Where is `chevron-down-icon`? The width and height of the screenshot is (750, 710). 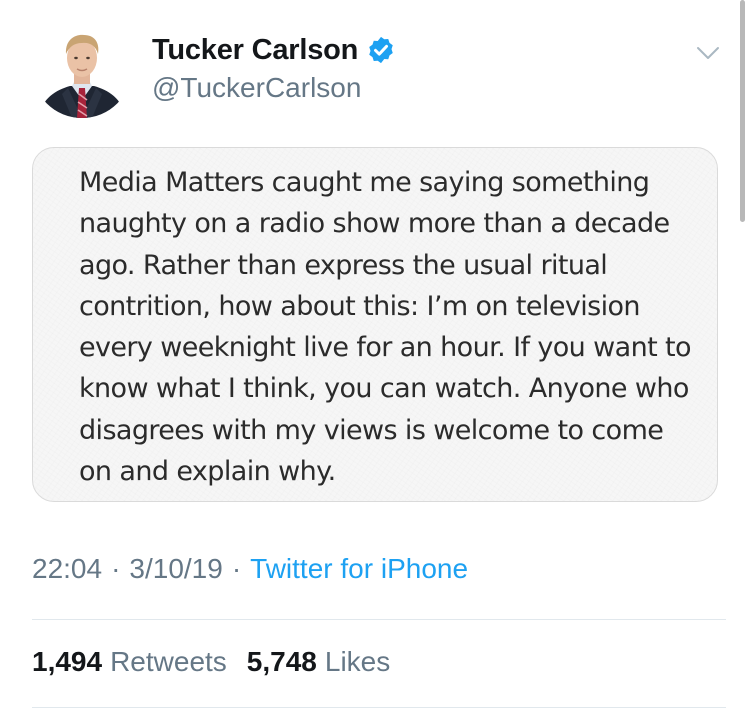 chevron-down-icon is located at coordinates (708, 53).